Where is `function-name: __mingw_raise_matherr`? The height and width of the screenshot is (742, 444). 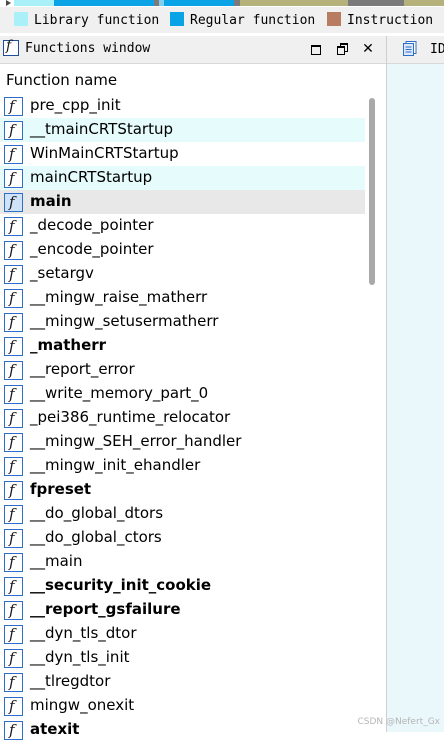 function-name: __mingw_raise_matherr is located at coordinates (119, 297).